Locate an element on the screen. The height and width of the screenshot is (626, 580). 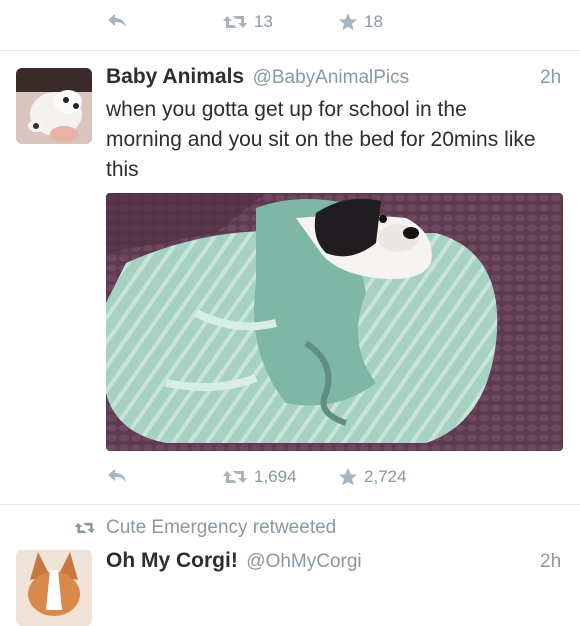
retweet-count: 1,694 is located at coordinates (275, 476).